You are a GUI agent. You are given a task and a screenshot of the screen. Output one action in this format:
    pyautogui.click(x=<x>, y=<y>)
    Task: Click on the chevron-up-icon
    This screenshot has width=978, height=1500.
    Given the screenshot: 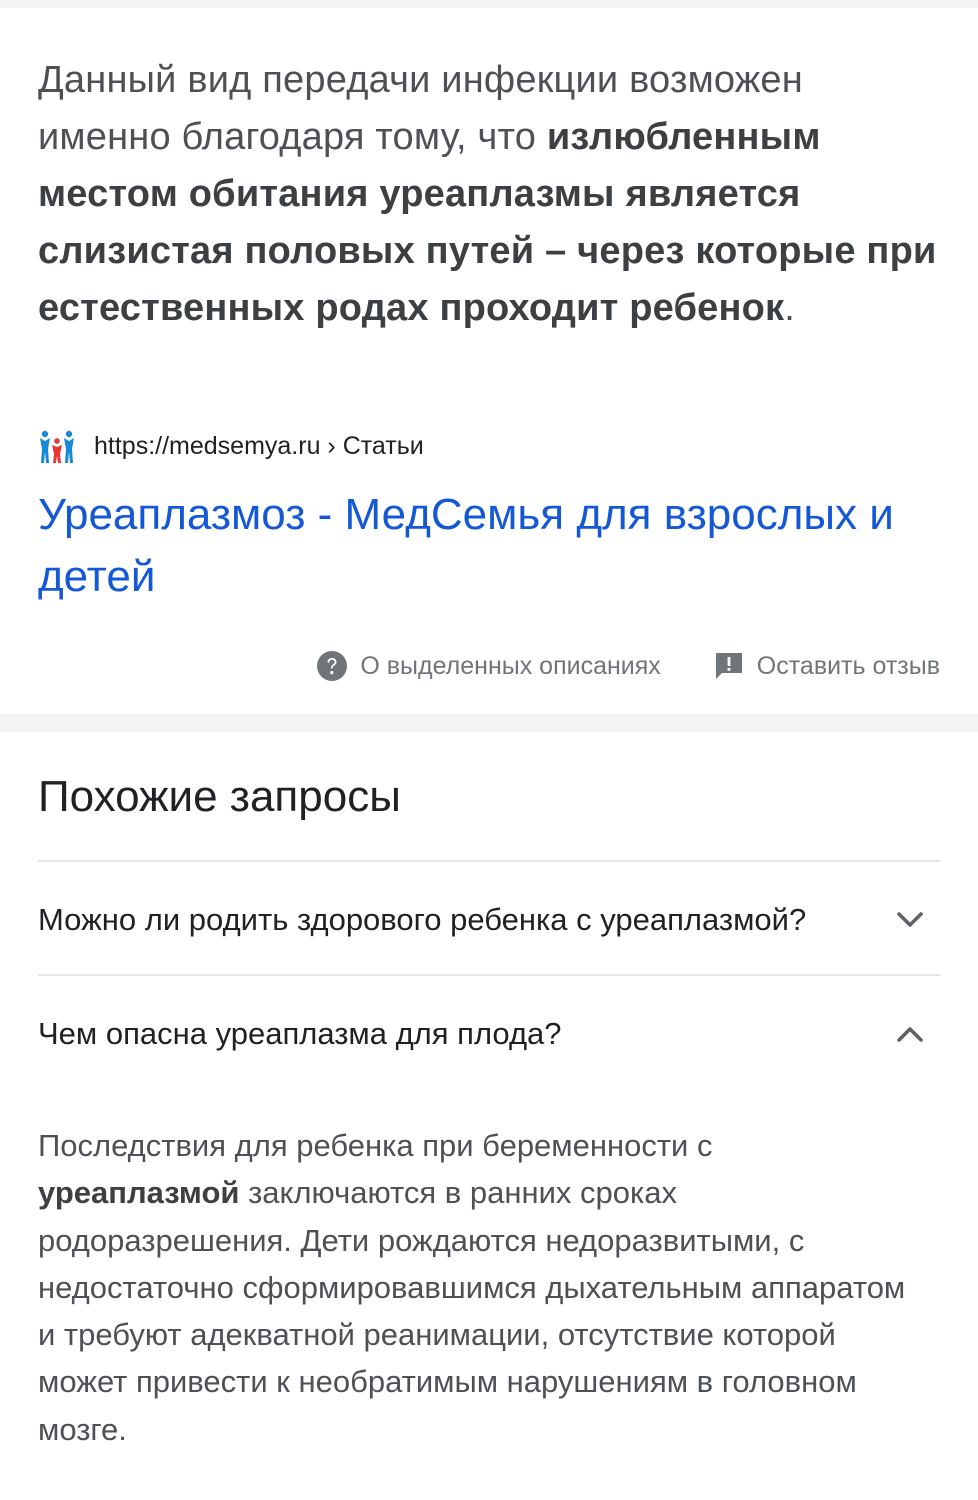 What is the action you would take?
    pyautogui.click(x=910, y=1034)
    